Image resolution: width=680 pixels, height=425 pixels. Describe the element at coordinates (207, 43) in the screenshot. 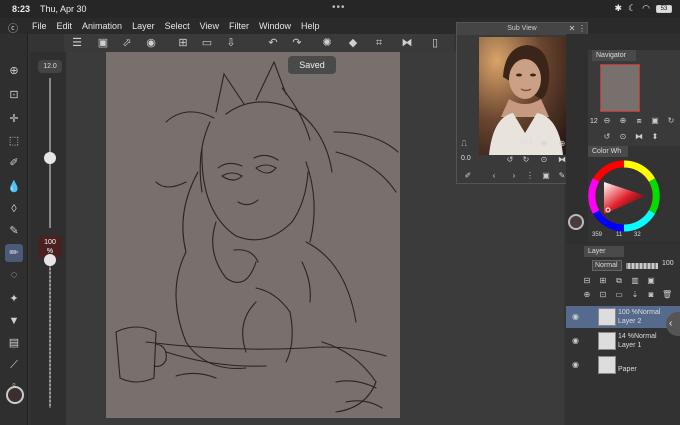

I see `open-folder-icon: ▭` at that location.